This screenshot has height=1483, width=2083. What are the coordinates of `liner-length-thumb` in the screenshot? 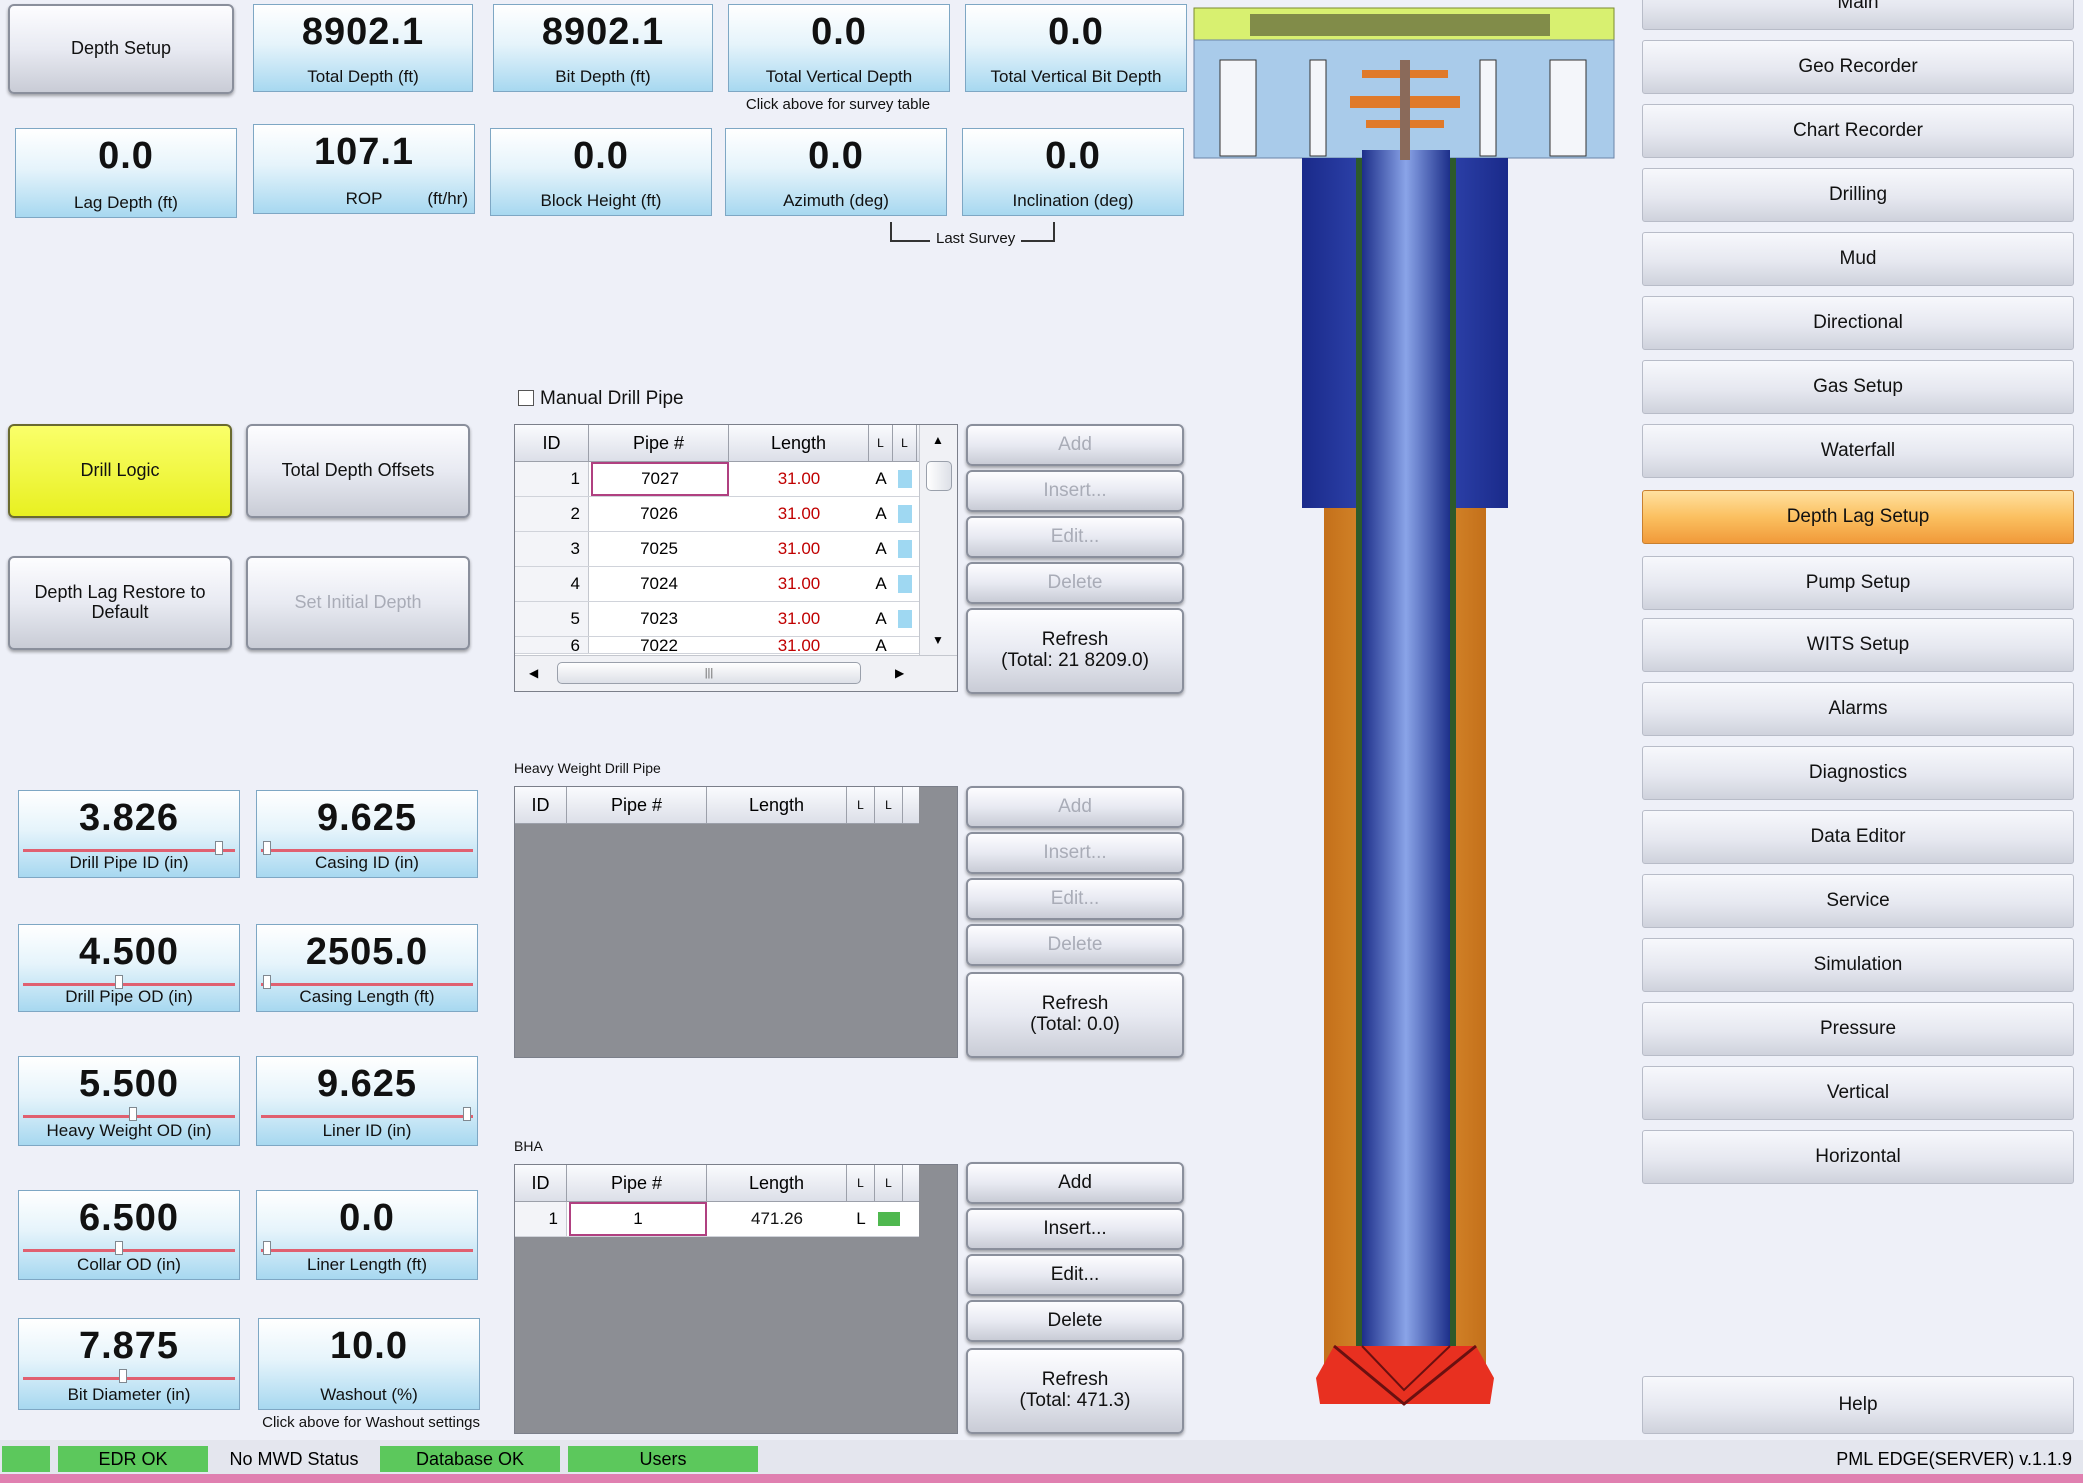 It's located at (267, 1248).